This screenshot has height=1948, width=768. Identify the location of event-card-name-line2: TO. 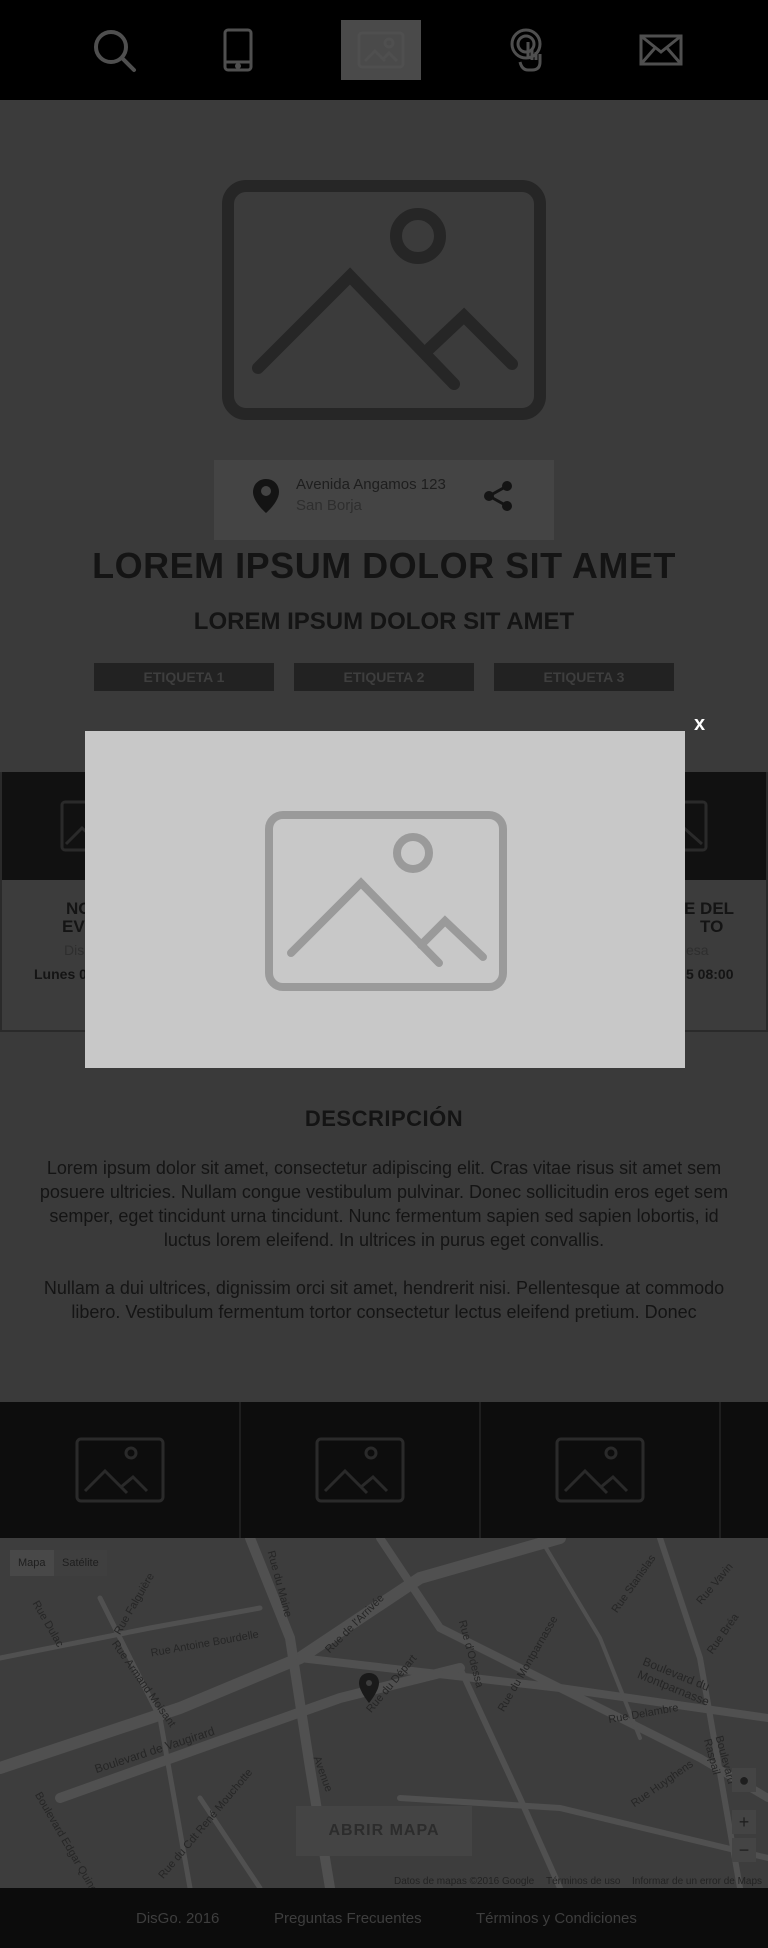
(712, 926).